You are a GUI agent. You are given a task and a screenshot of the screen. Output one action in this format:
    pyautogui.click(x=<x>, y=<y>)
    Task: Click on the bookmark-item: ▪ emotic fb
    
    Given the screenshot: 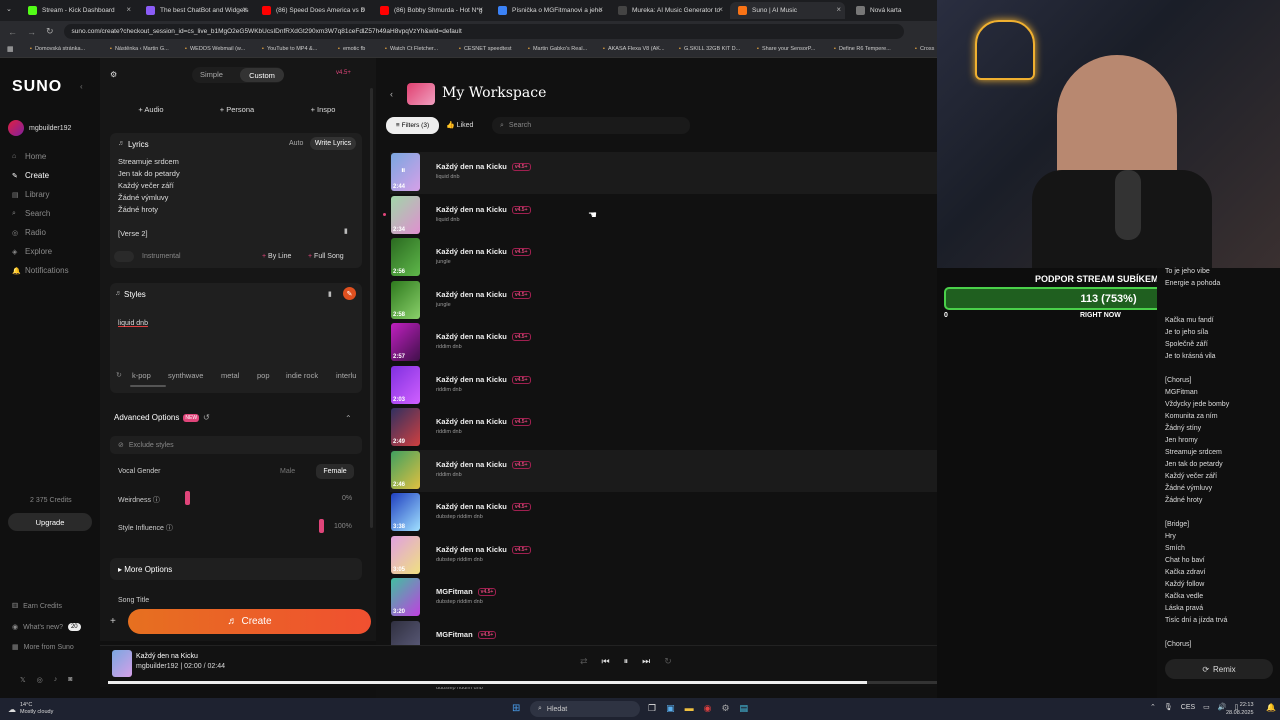 What is the action you would take?
    pyautogui.click(x=351, y=49)
    